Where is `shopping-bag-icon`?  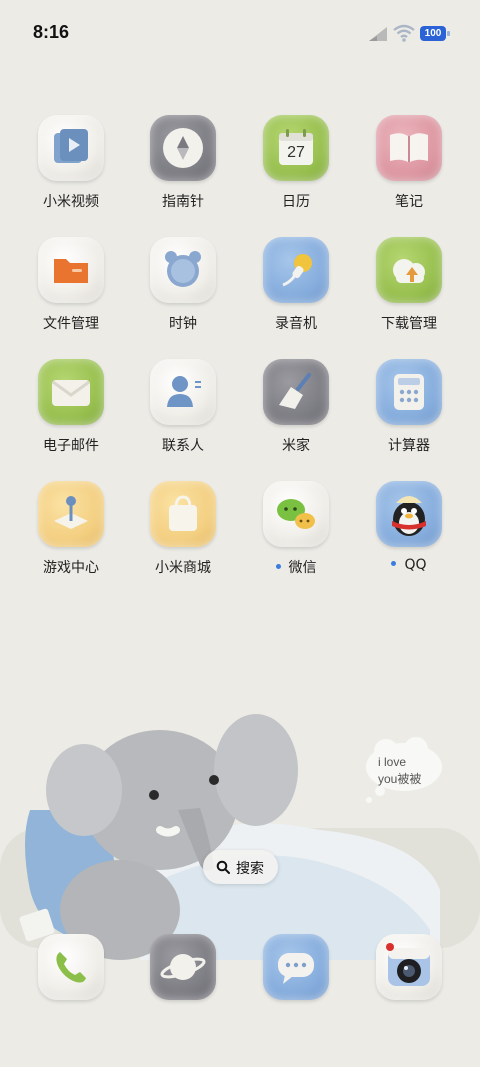
shopping-bag-icon is located at coordinates (183, 514).